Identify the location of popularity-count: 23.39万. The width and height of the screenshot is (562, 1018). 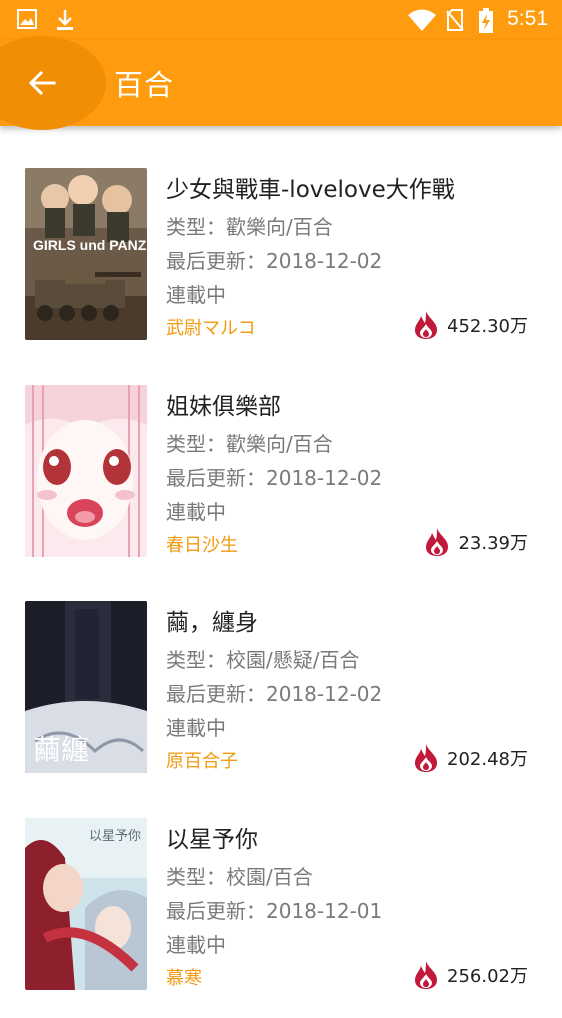
(493, 543).